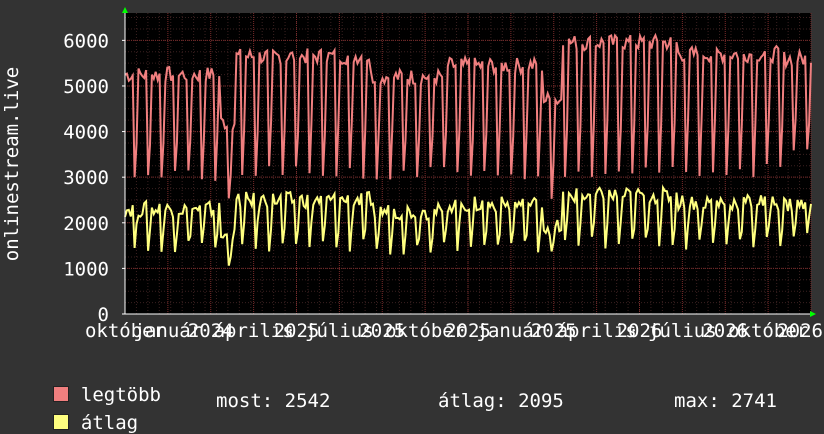 This screenshot has height=434, width=824. Describe the element at coordinates (125, 10) in the screenshot. I see `y-axis-arrow` at that location.